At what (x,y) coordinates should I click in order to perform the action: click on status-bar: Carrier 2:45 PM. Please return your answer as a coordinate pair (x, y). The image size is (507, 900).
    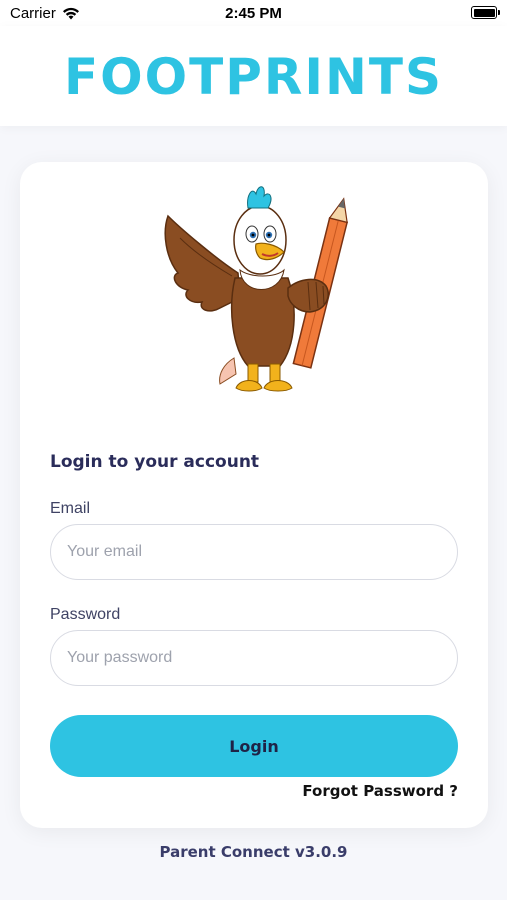
    Looking at the image, I should click on (253, 13).